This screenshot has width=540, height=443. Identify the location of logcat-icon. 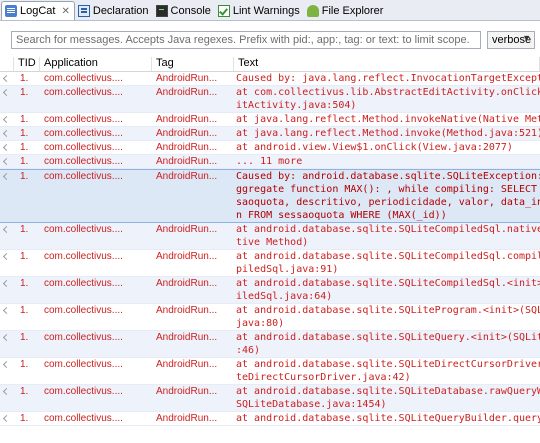
(11, 11).